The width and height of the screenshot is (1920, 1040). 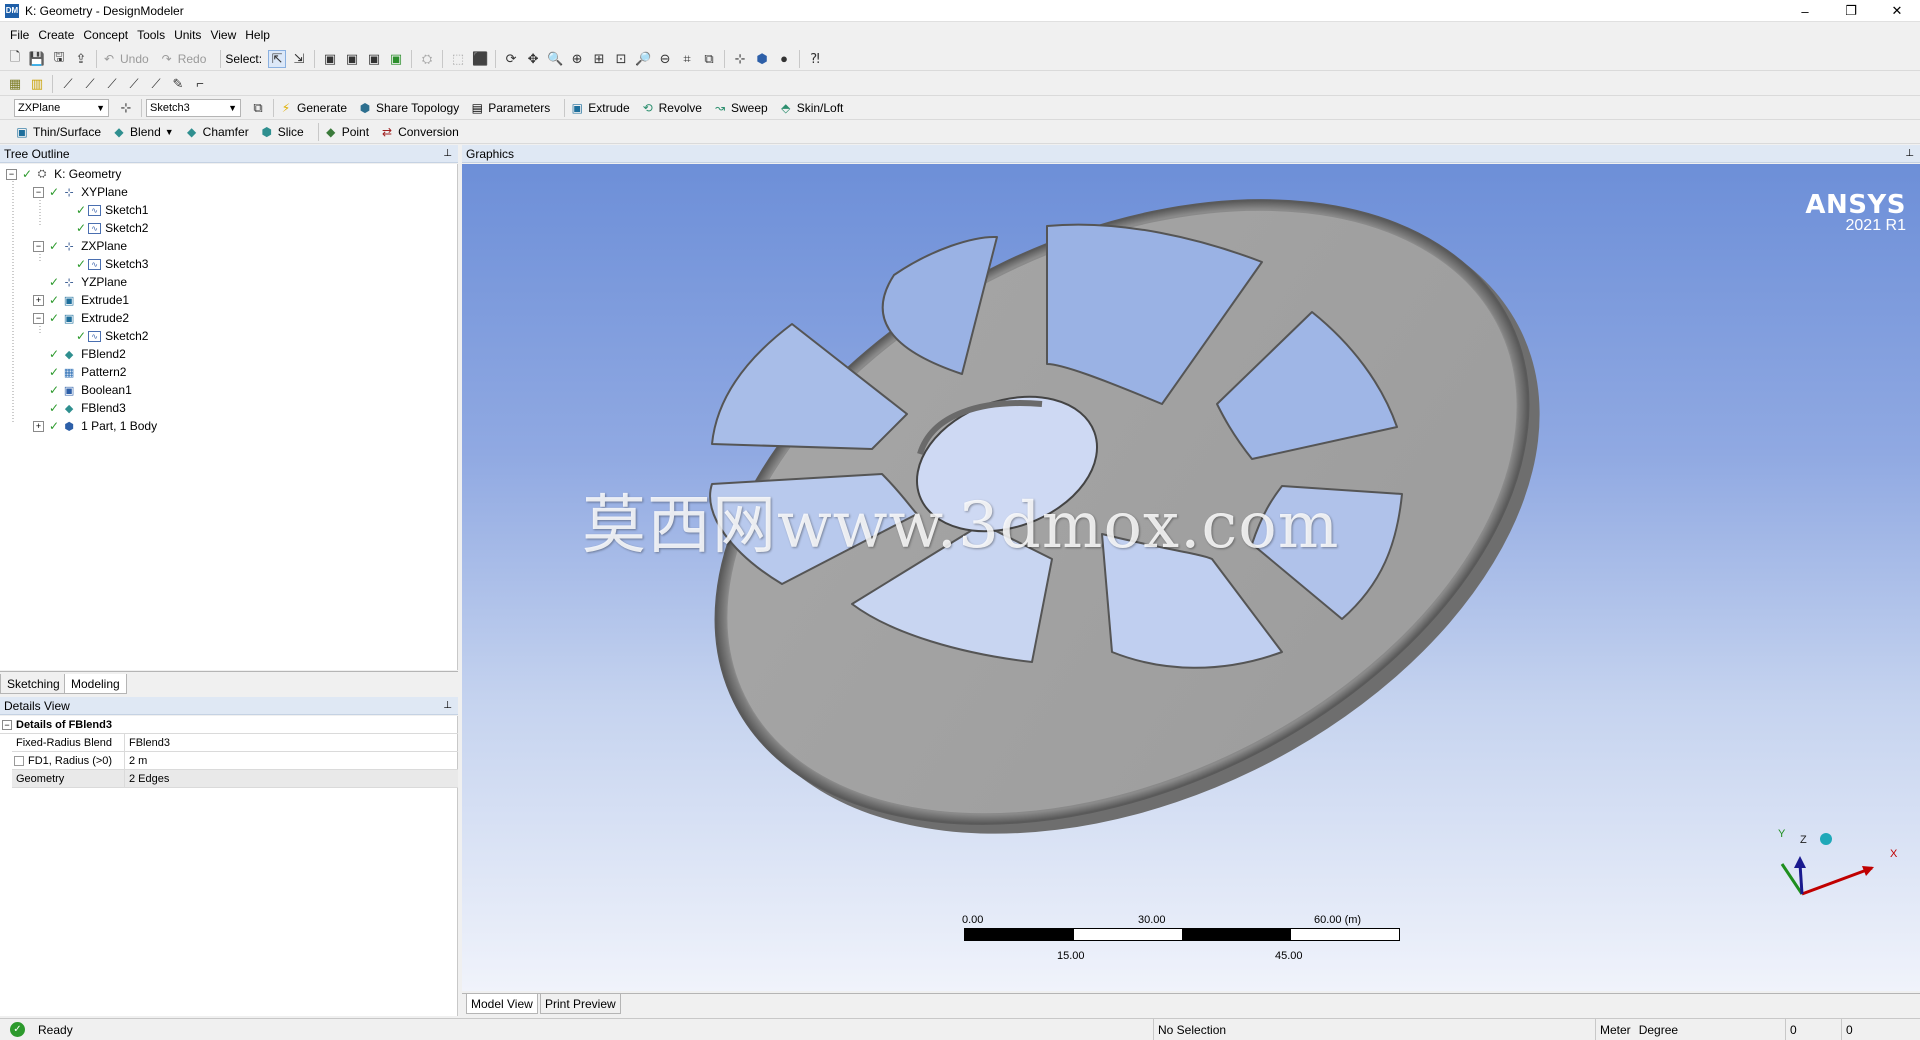 I want to click on point-button: ◆ Point, so click(x=346, y=132).